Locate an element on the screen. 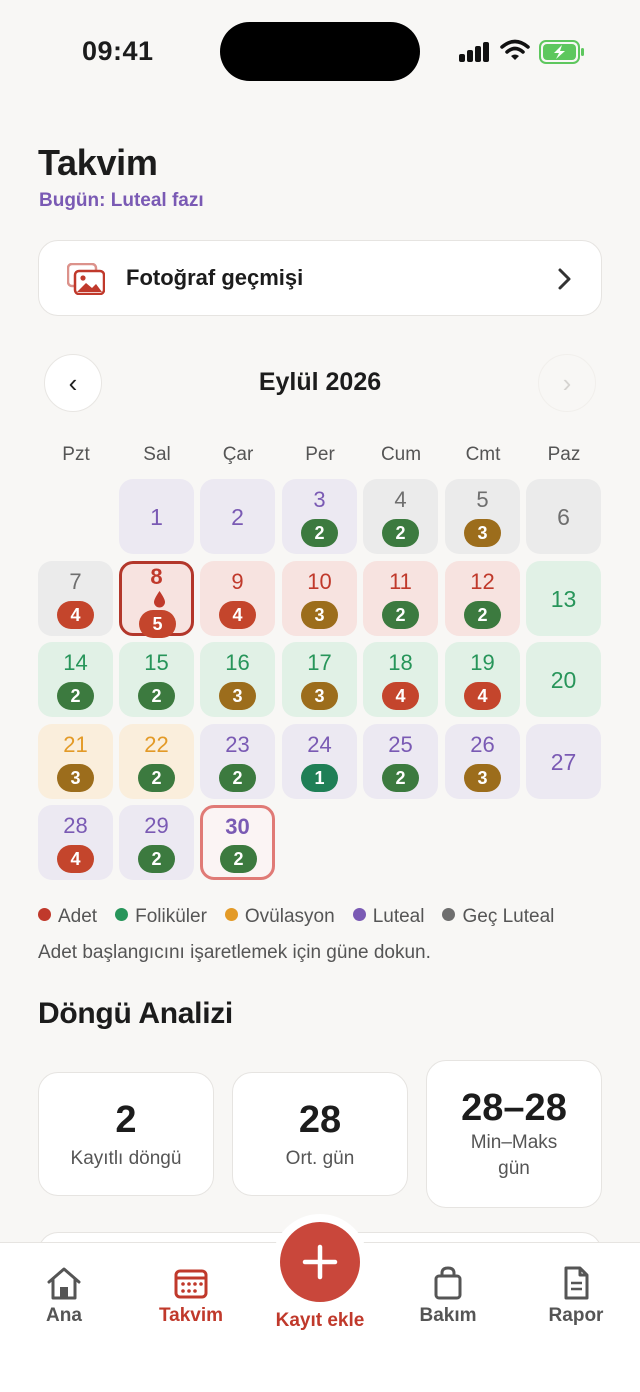 This screenshot has height=1392, width=640. stat-card-min-max-days: 28–28 Min–Maks gün is located at coordinates (514, 1134).